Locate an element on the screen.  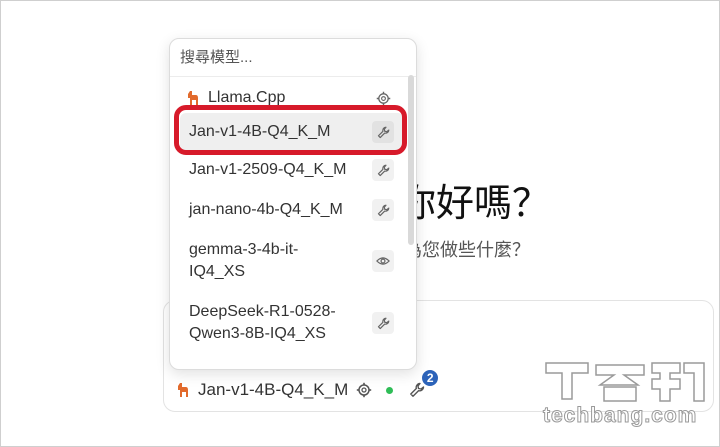
eye-icon is located at coordinates (383, 261).